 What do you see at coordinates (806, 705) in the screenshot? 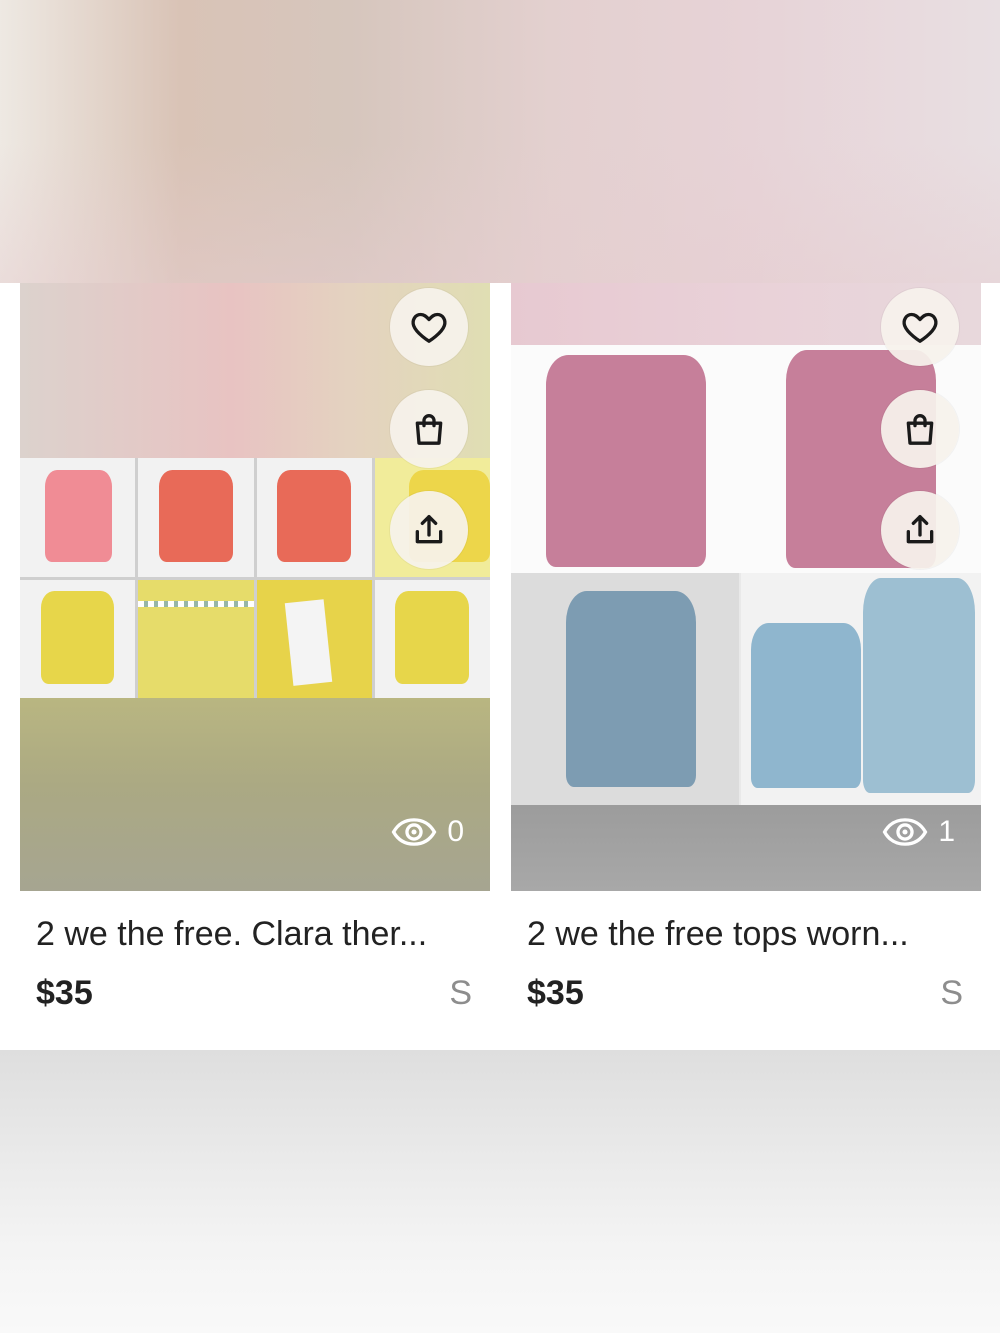
I see `blue-top-model` at bounding box center [806, 705].